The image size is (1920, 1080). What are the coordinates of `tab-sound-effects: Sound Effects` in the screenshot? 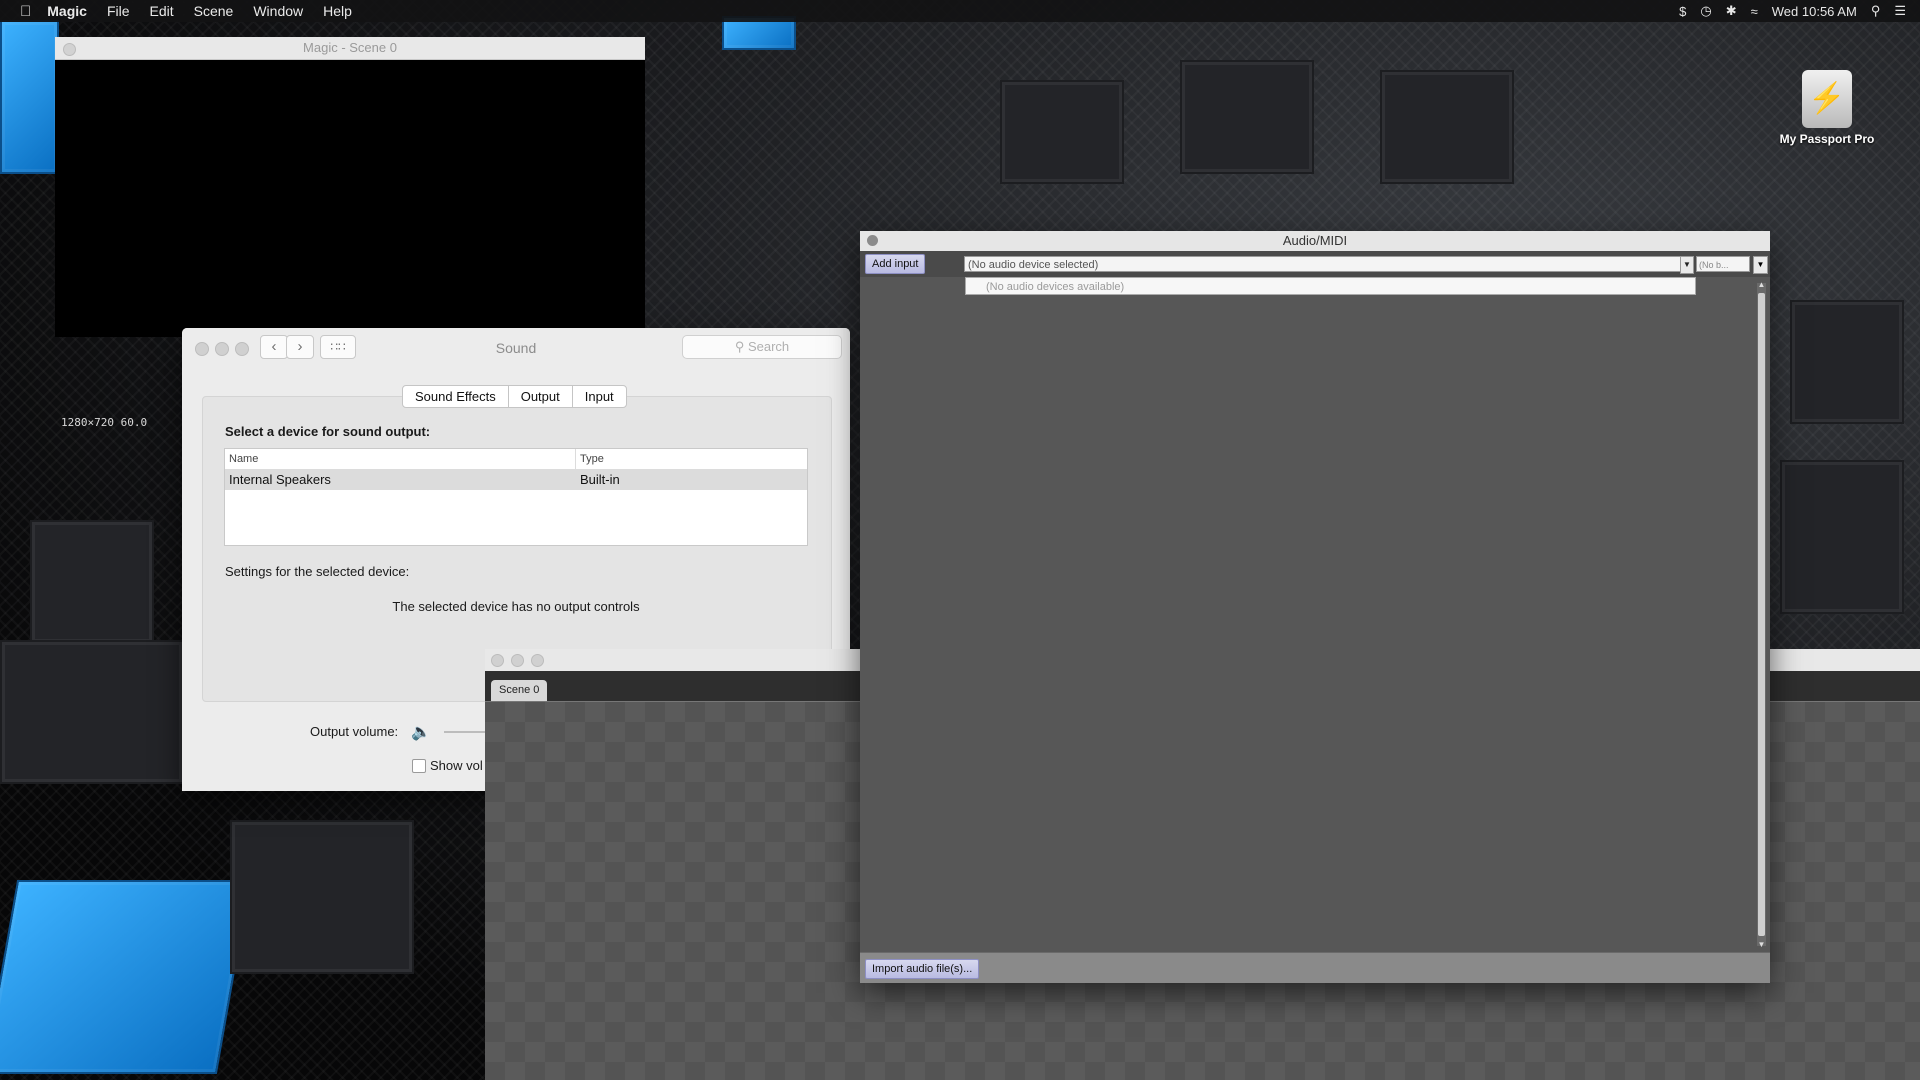 It's located at (456, 396).